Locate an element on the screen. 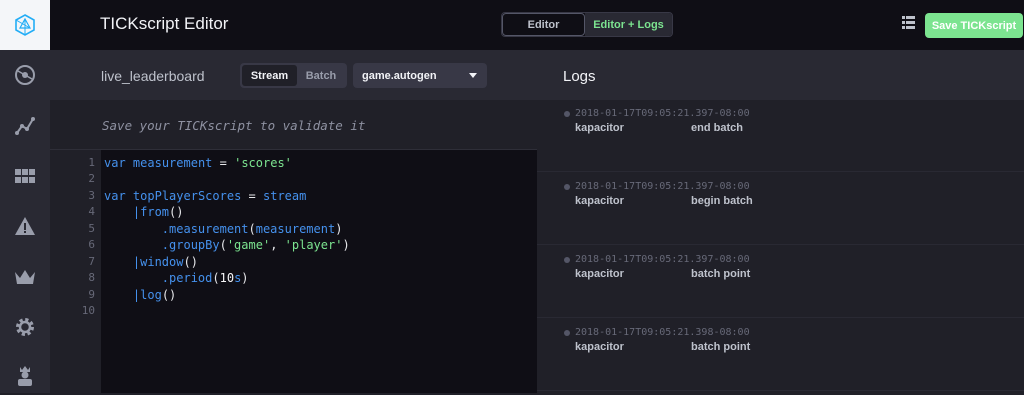 The height and width of the screenshot is (395, 1024). code-line: |from() is located at coordinates (144, 212).